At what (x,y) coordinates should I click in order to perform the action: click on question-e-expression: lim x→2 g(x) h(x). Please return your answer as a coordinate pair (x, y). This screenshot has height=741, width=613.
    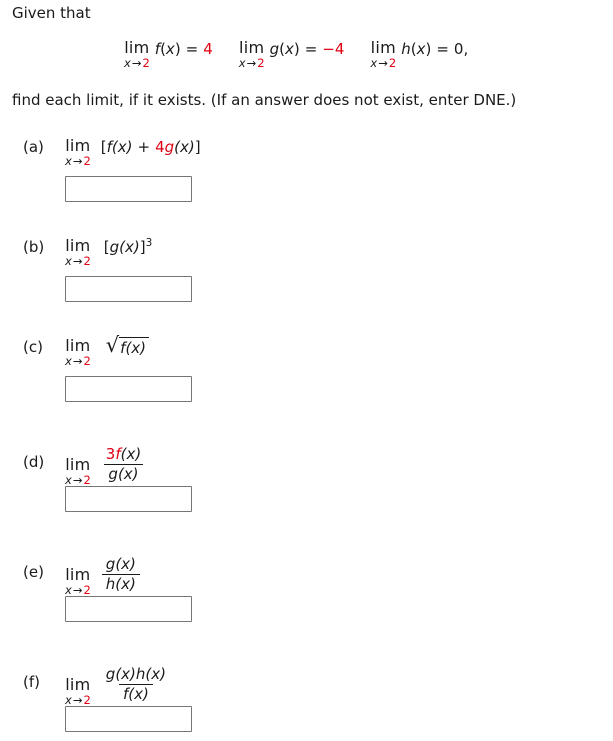
    Looking at the image, I should click on (102, 578).